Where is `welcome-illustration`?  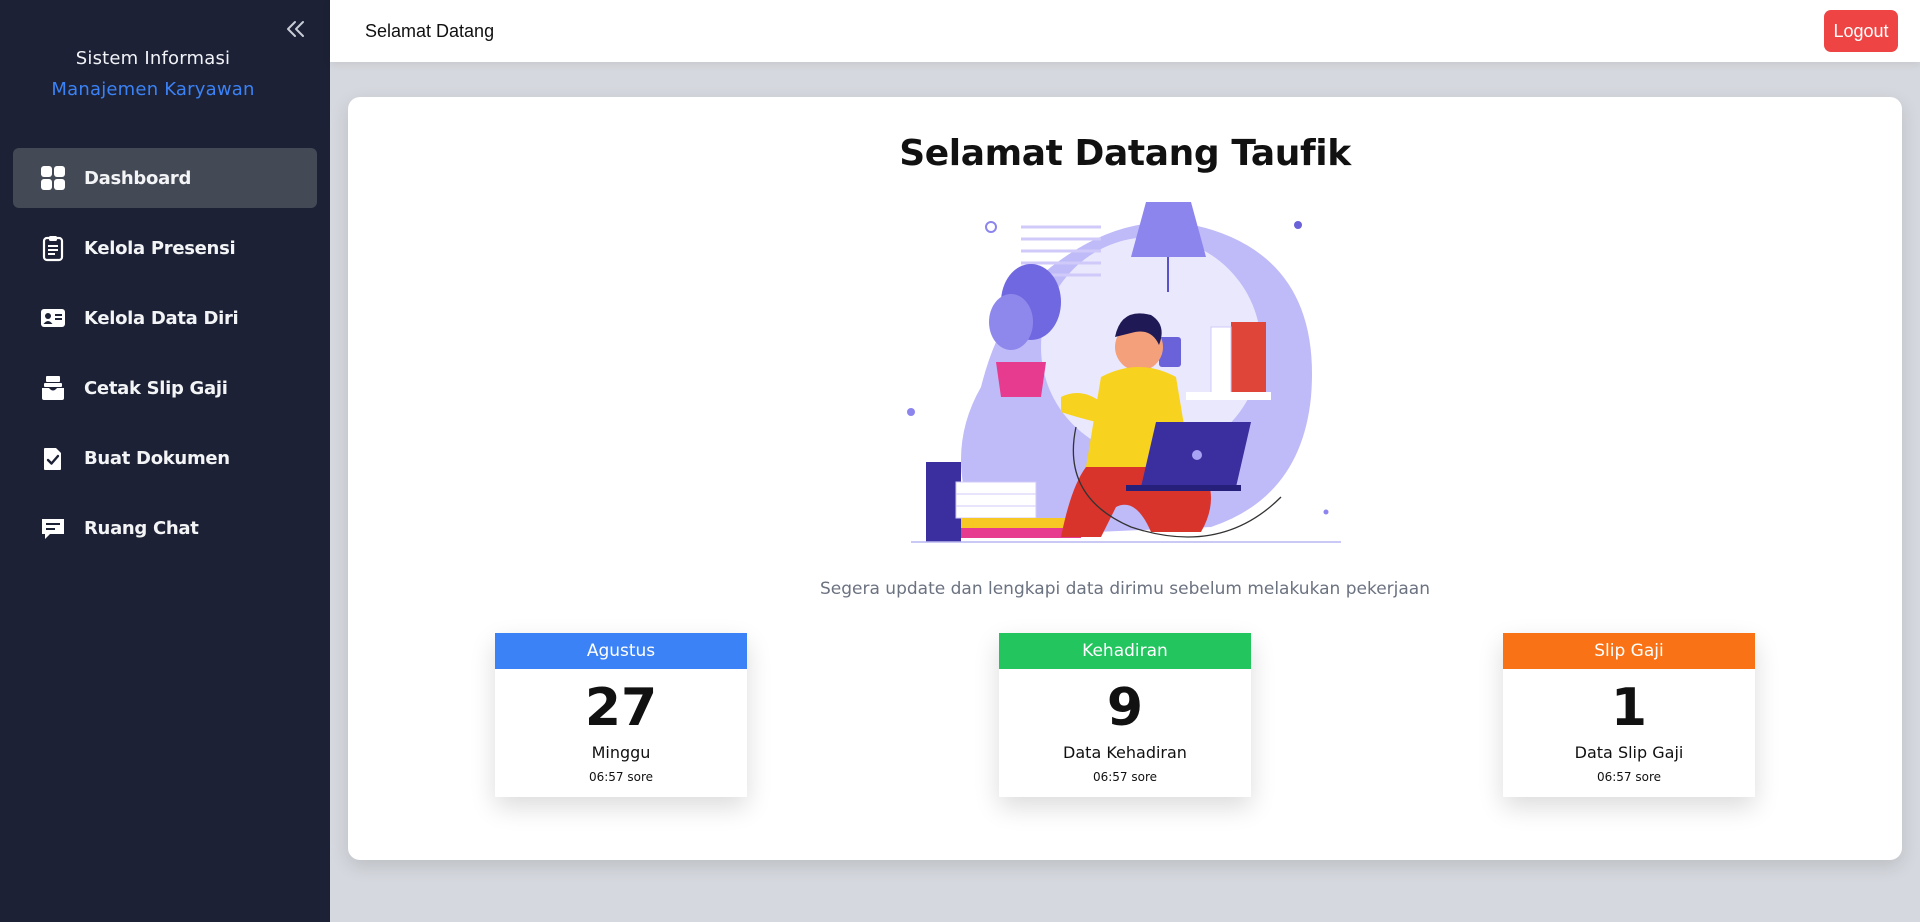 welcome-illustration is located at coordinates (1126, 374).